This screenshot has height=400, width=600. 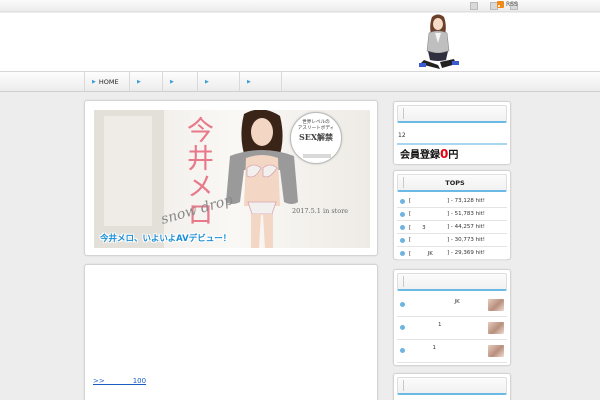 What do you see at coordinates (166, 239) in the screenshot?
I see `banner-caption: 今井メロ、いよいよAVデビュー！` at bounding box center [166, 239].